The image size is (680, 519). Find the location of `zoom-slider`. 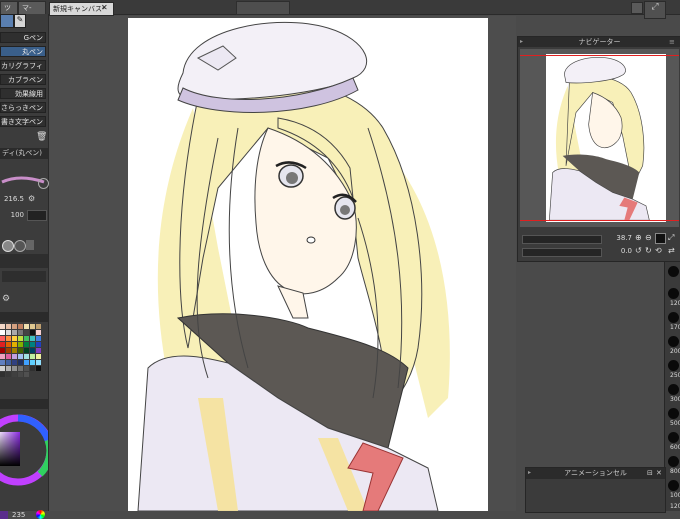

zoom-slider is located at coordinates (562, 239).